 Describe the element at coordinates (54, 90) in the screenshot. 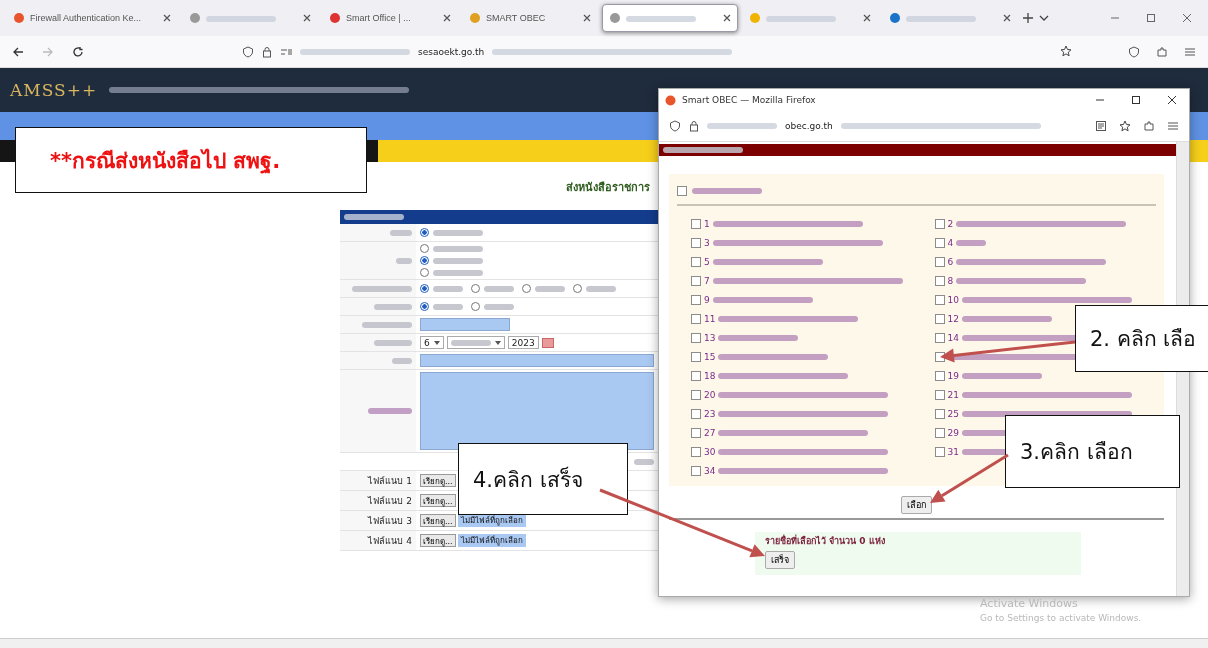

I see `site-logo: AMSS++` at that location.